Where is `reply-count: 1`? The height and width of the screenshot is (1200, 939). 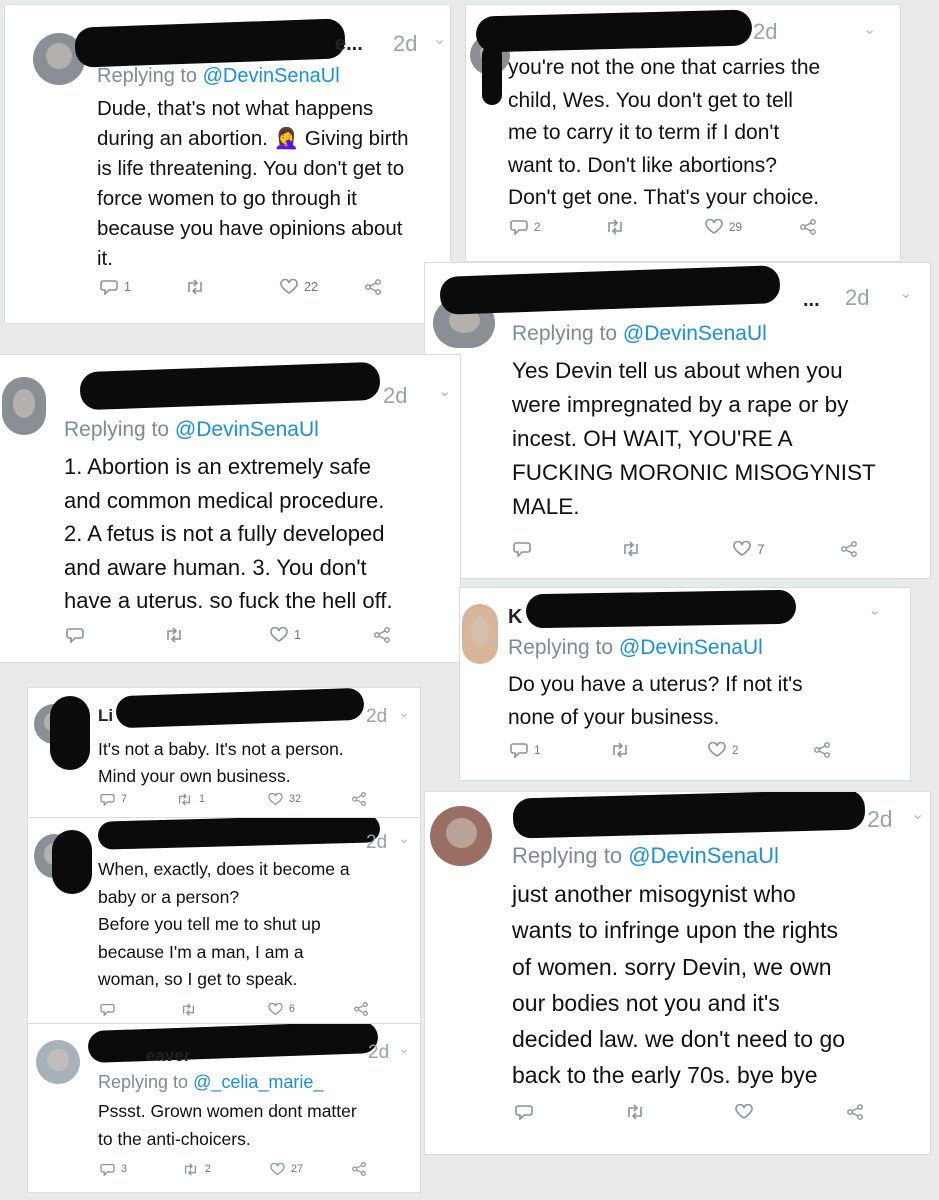 reply-count: 1 is located at coordinates (537, 750).